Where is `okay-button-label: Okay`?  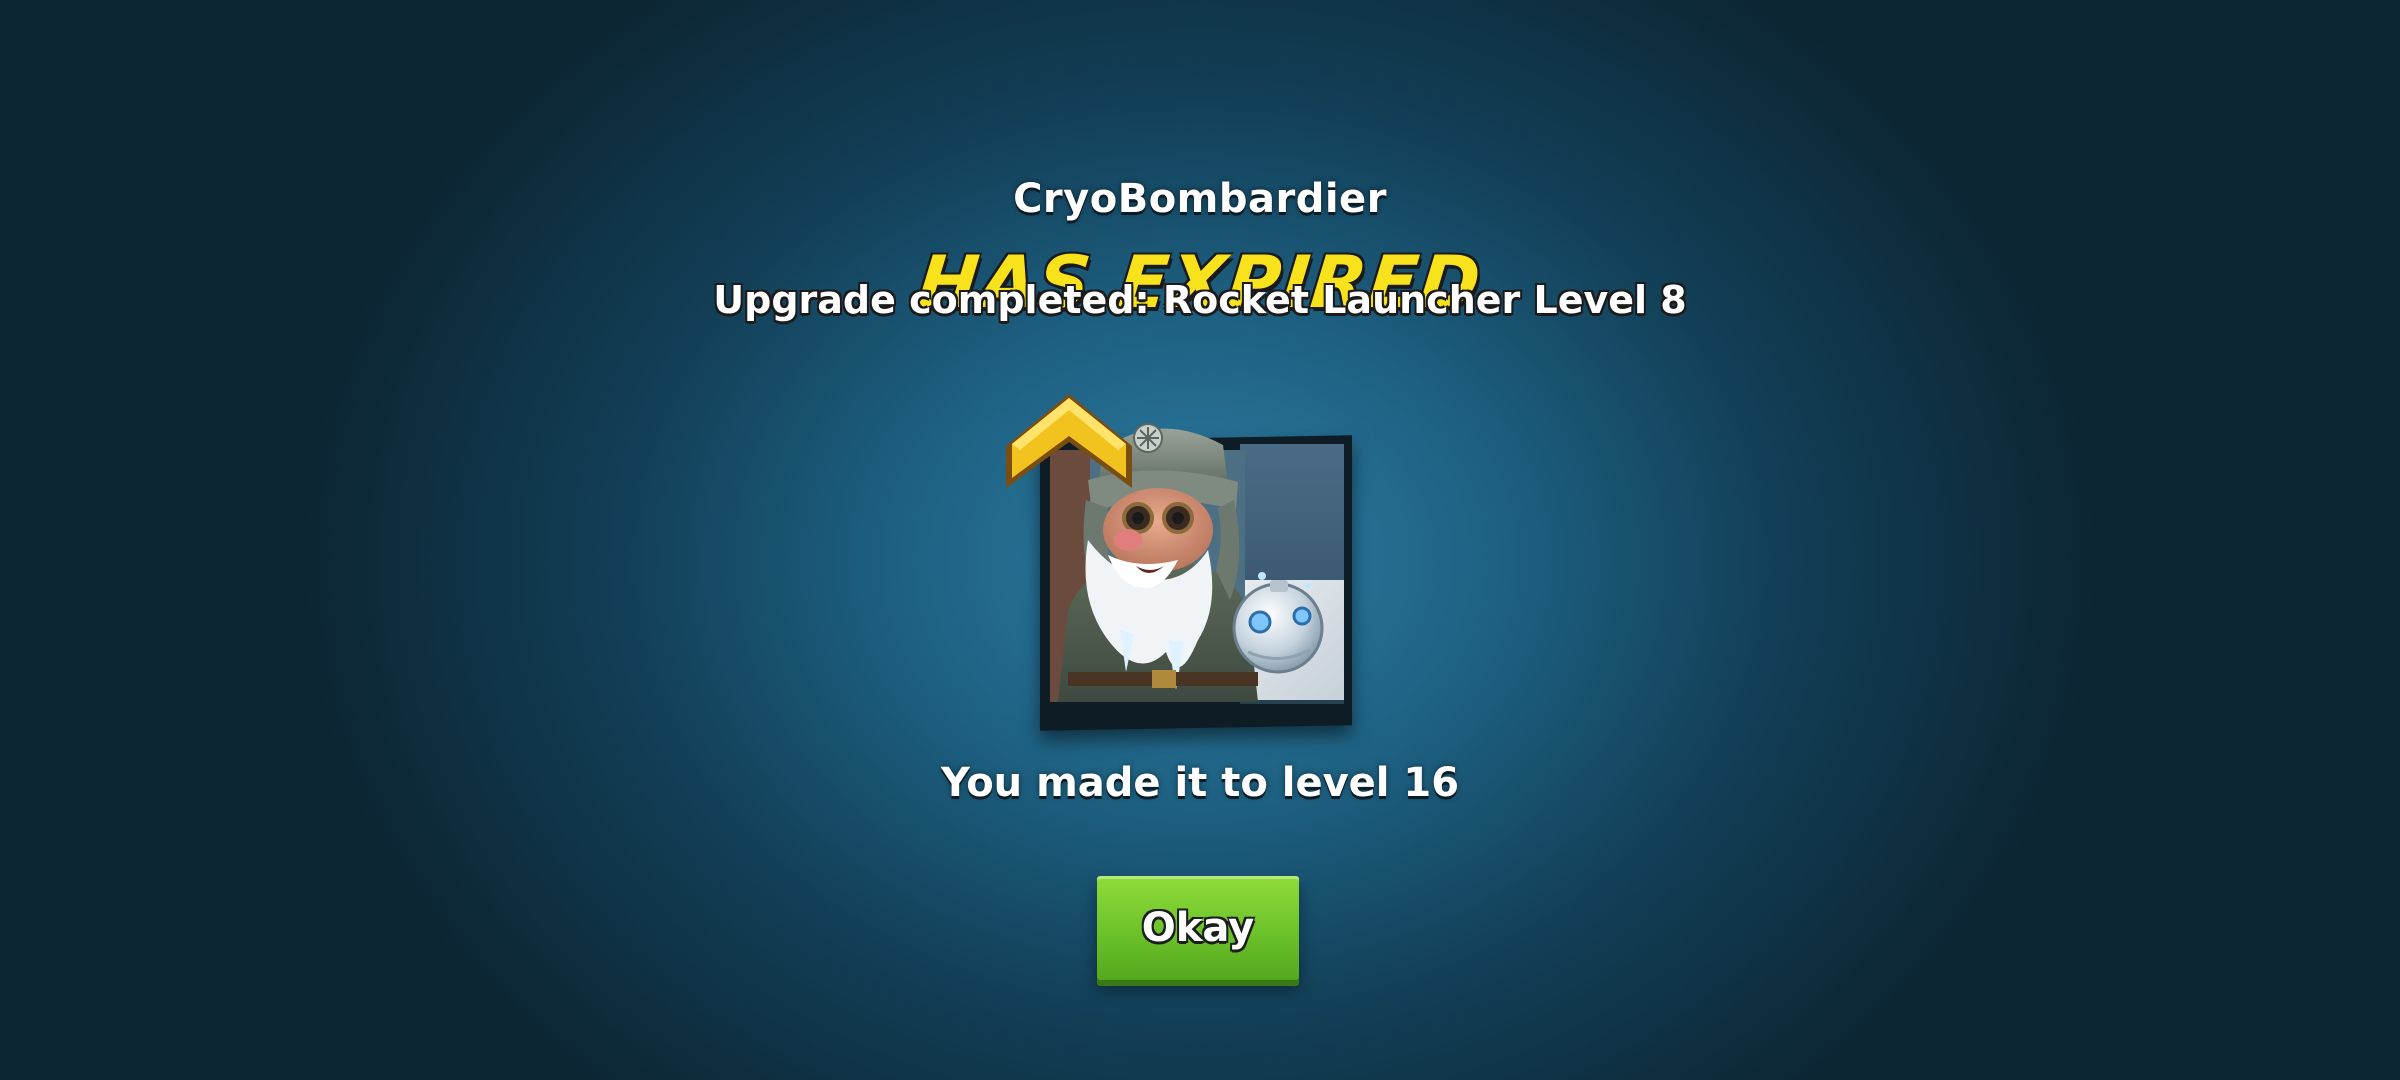 okay-button-label: Okay is located at coordinates (1198, 928).